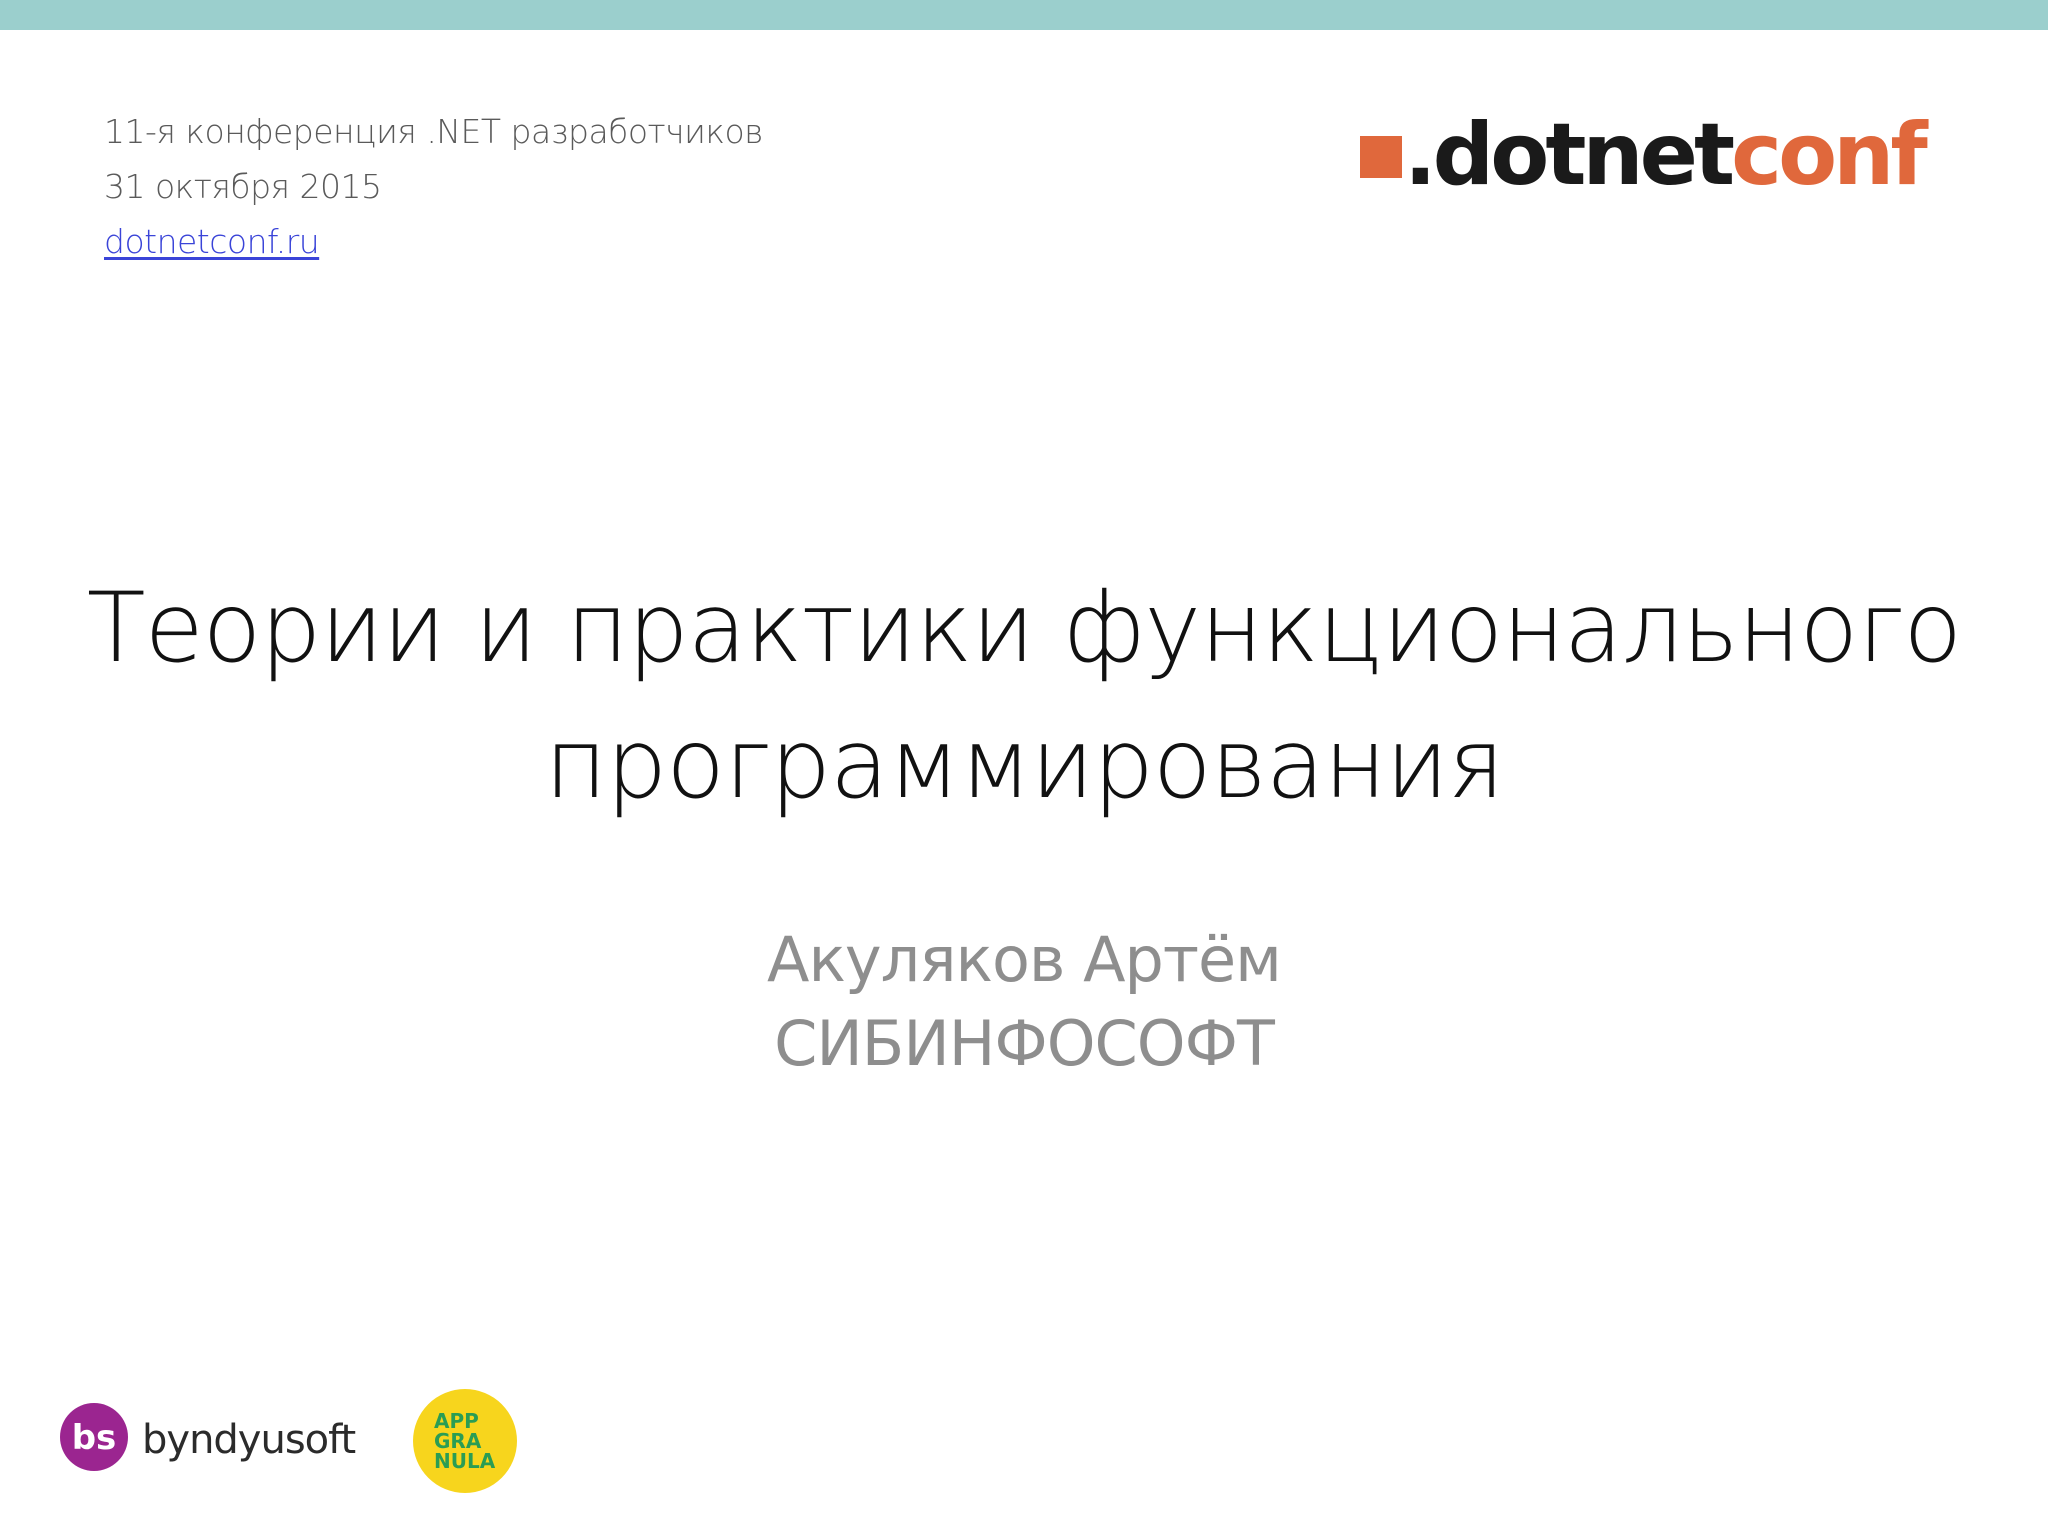  Describe the element at coordinates (94, 1438) in the screenshot. I see `byndyusoft-badge-text: bs` at that location.